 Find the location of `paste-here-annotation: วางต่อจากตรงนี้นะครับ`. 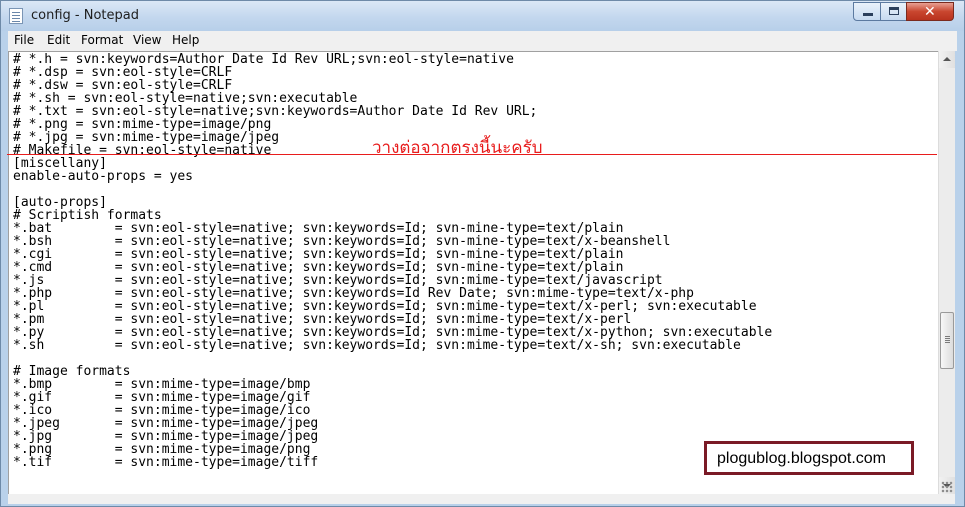

paste-here-annotation: วางต่อจากตรงนี้นะครับ is located at coordinates (457, 148).